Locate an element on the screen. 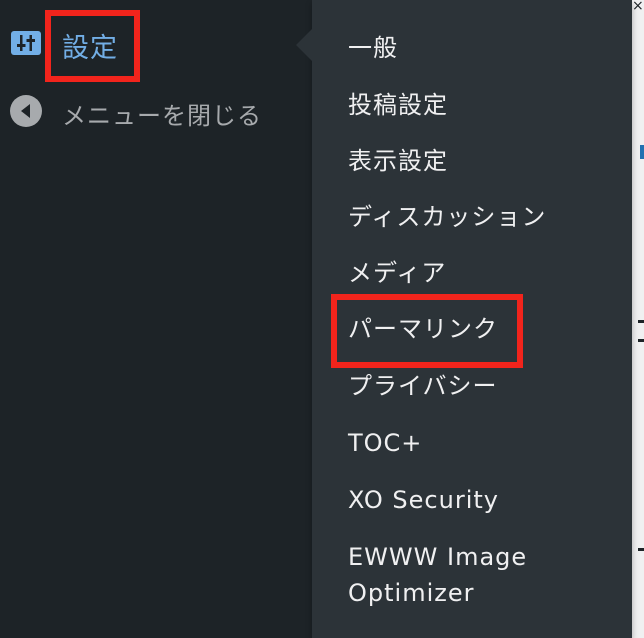  submenu-item-ewww-optimizer: Optimizer is located at coordinates (411, 593).